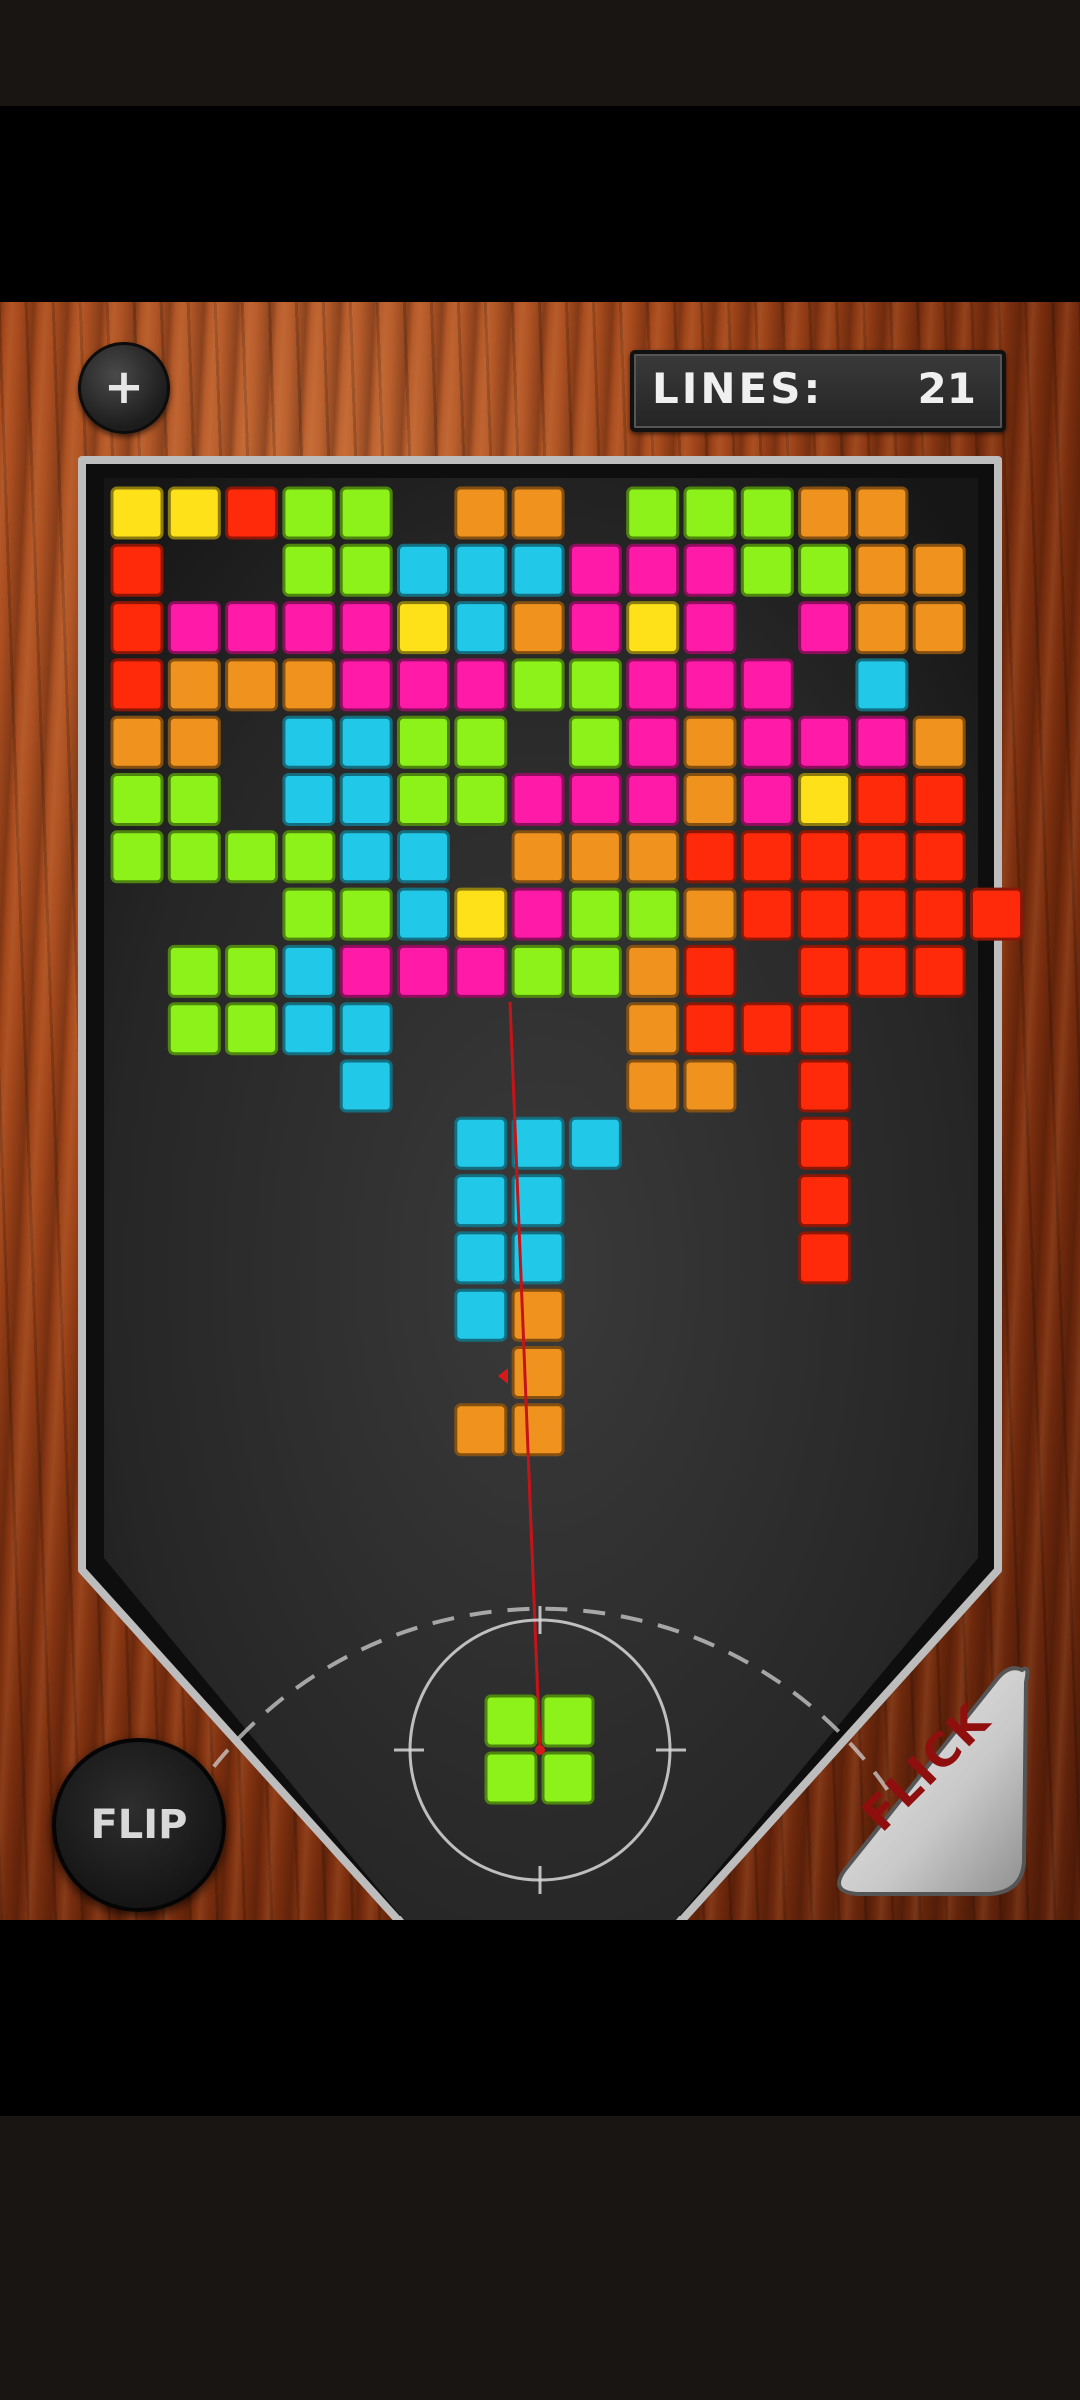 Image resolution: width=1080 pixels, height=2400 pixels. I want to click on plus-icon: +, so click(124, 387).